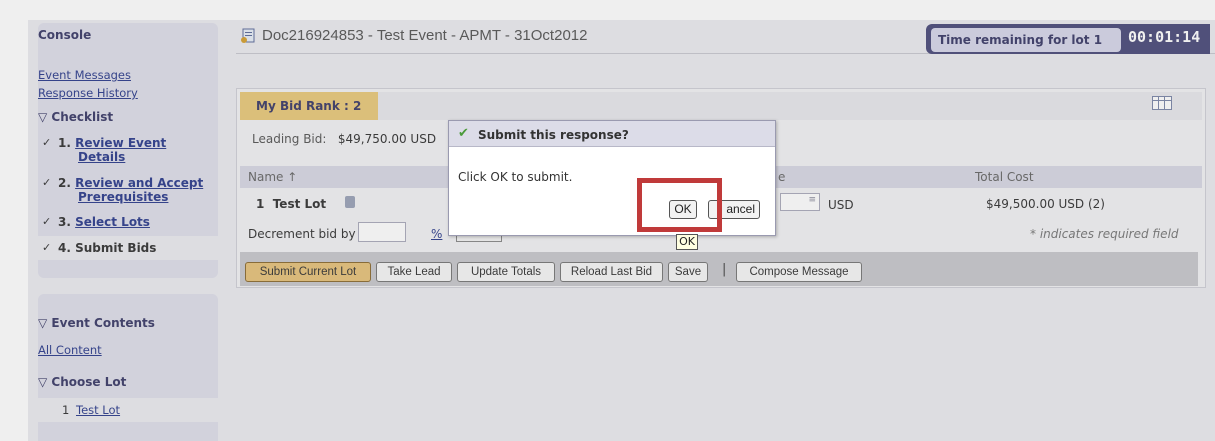  Describe the element at coordinates (679, 205) in the screenshot. I see `ok-button-highlight` at that location.